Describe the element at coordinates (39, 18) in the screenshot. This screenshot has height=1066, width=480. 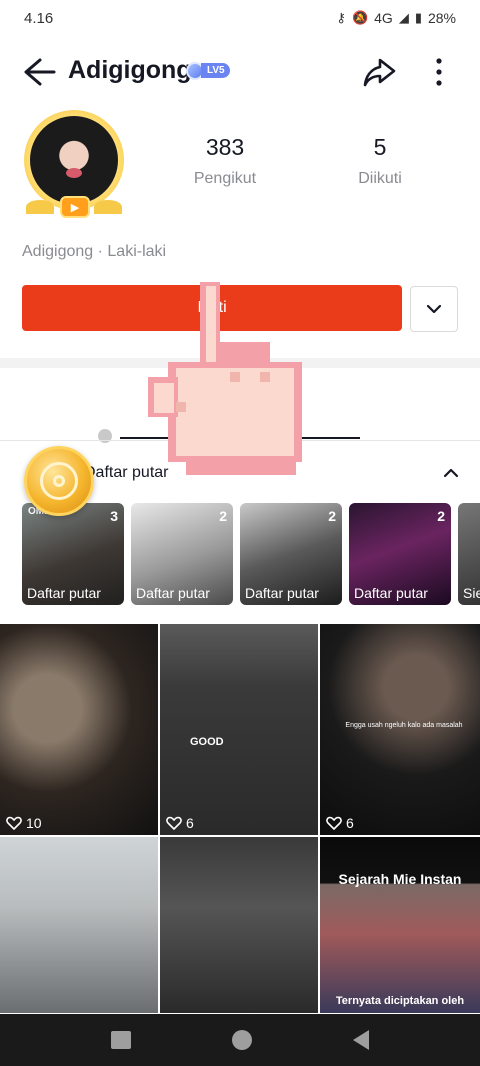
I see `status-time: 4.16` at that location.